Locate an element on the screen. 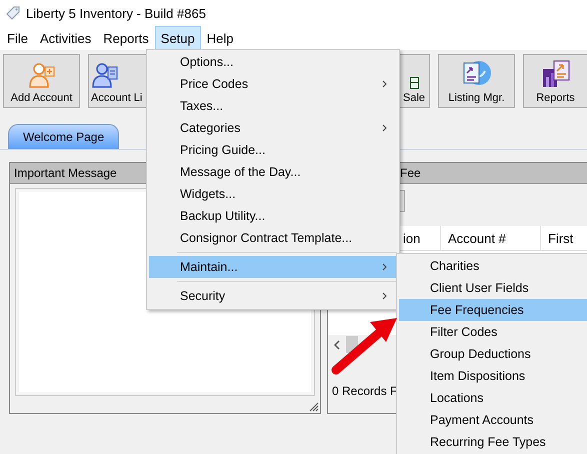 The width and height of the screenshot is (587, 454). panel-title: Fee is located at coordinates (410, 173).